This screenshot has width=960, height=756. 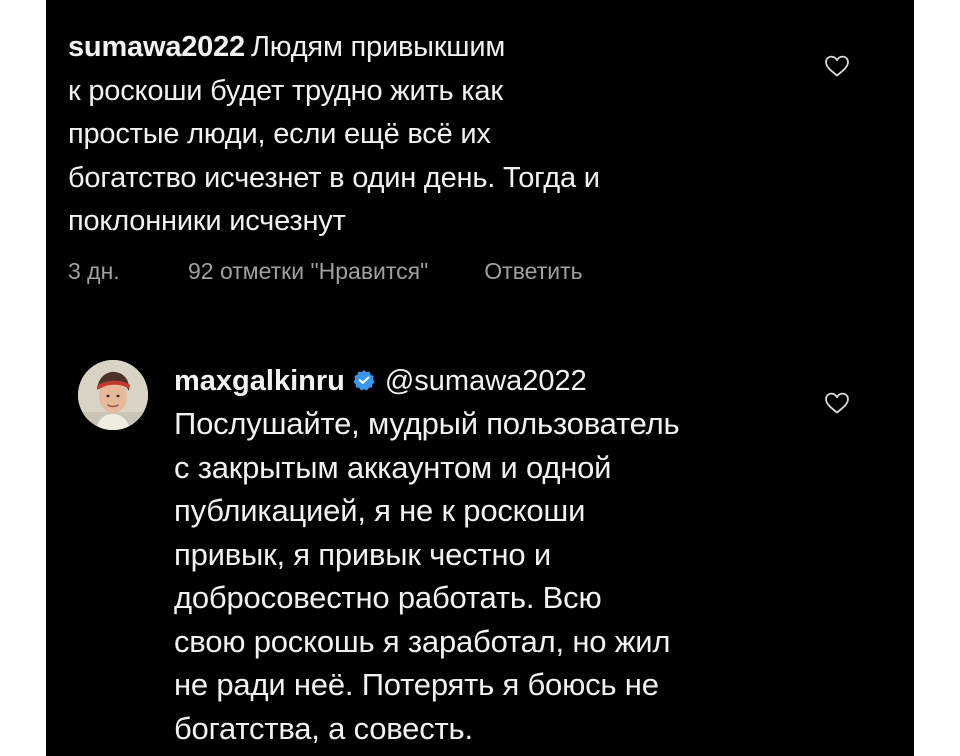 I want to click on avatar, so click(x=113, y=395).